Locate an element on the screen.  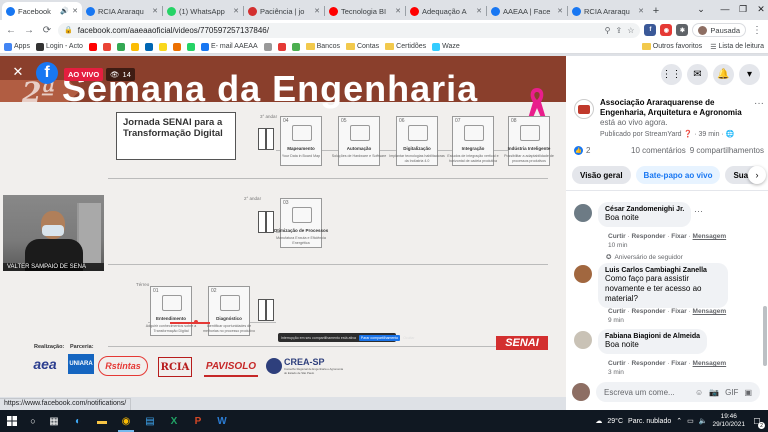
store-icon: ▤ is located at coordinates (150, 421).